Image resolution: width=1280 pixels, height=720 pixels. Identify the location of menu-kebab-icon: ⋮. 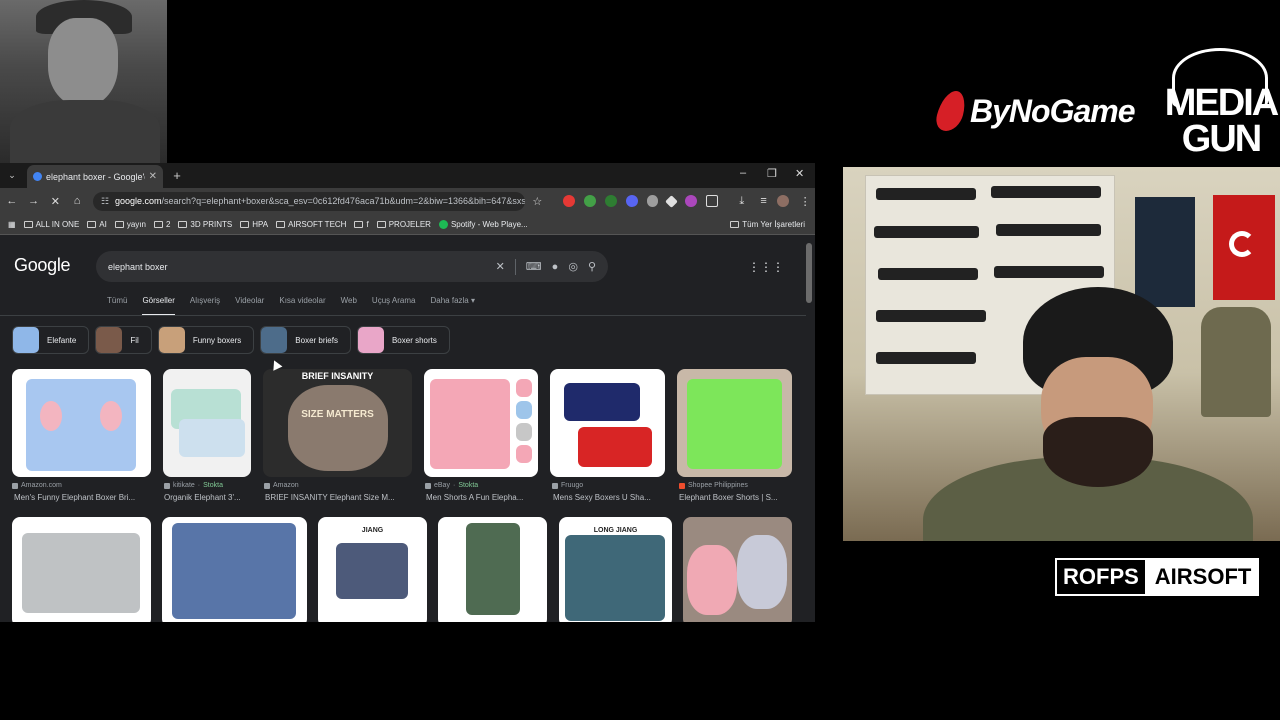
(805, 201).